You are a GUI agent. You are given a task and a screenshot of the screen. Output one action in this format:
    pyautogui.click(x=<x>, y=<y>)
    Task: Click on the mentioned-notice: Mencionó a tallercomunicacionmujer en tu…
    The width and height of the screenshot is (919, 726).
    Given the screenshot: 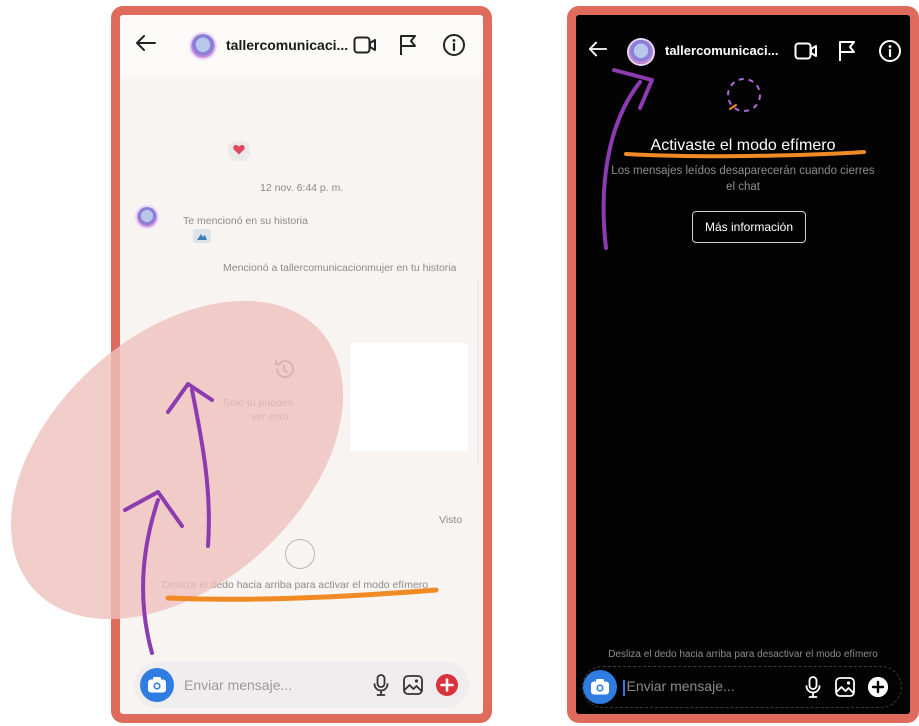 What is the action you would take?
    pyautogui.click(x=340, y=268)
    